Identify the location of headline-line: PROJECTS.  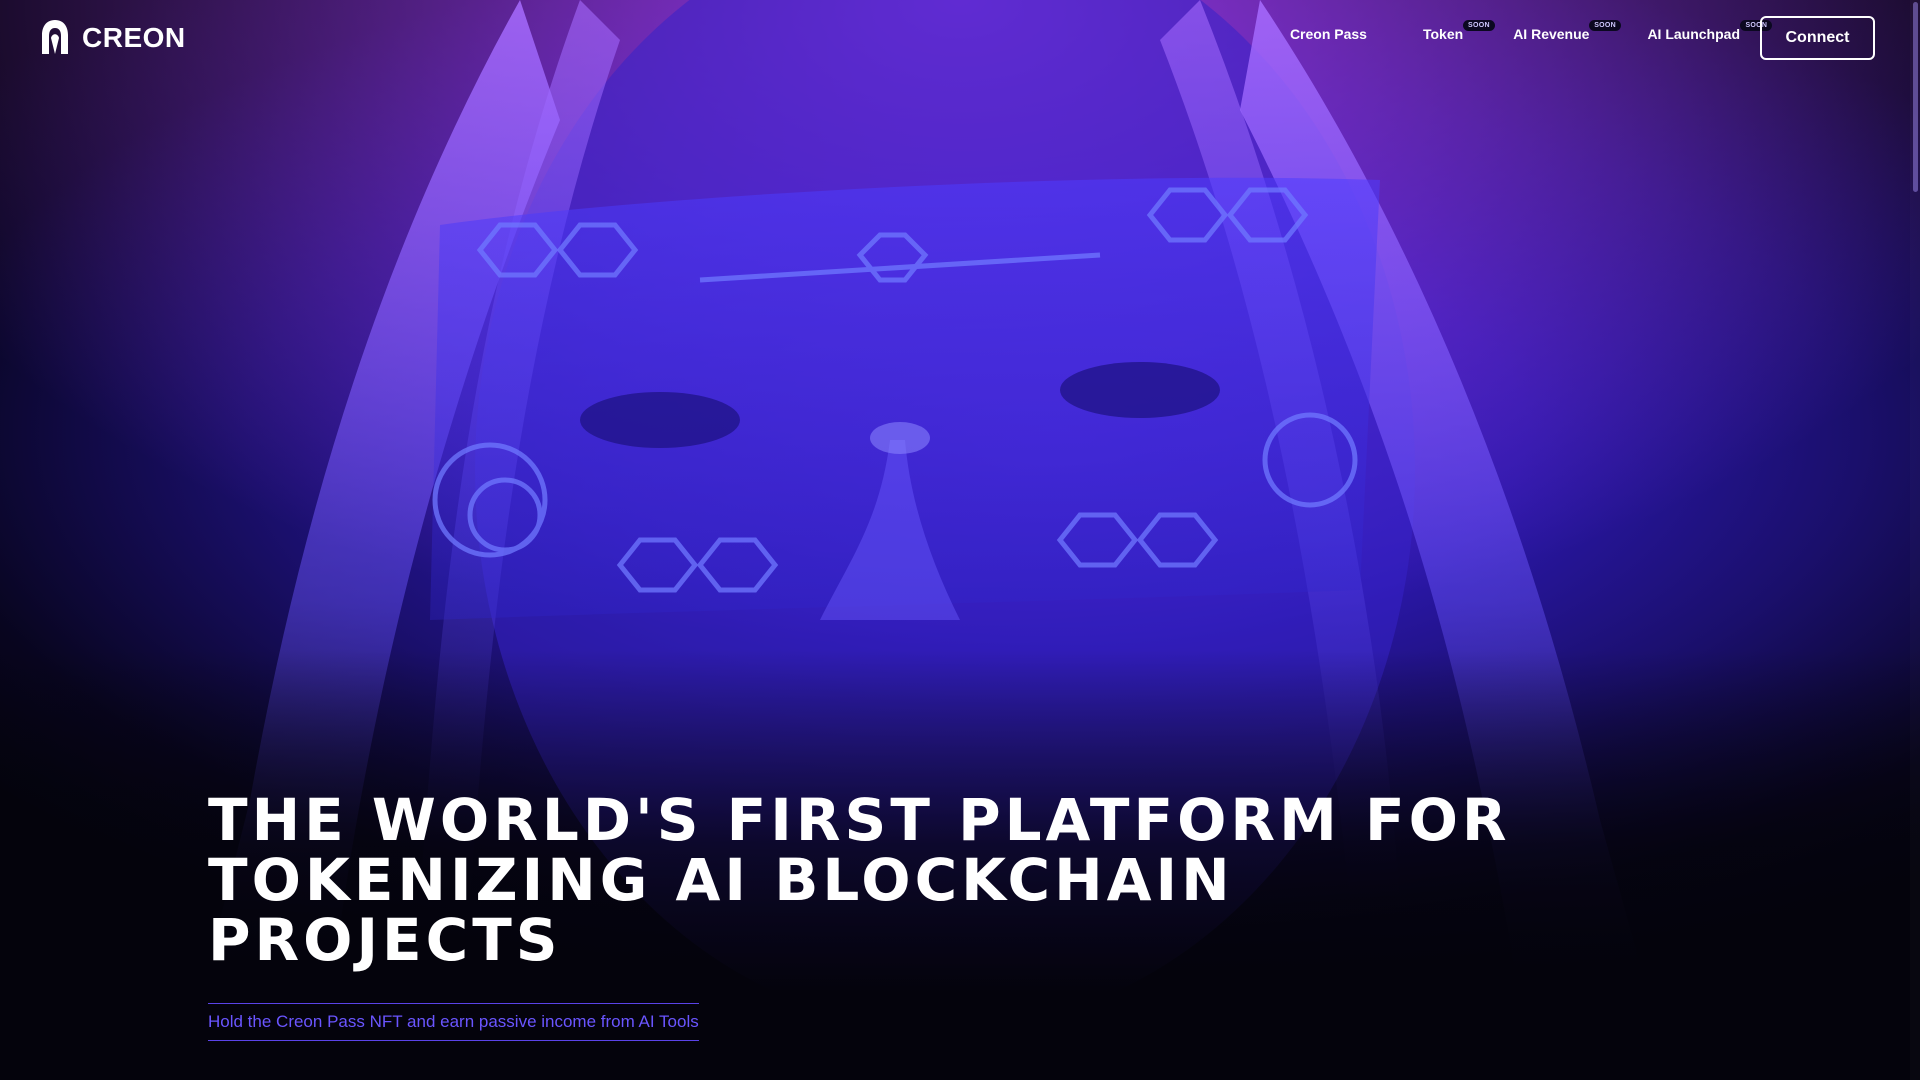
(385, 940).